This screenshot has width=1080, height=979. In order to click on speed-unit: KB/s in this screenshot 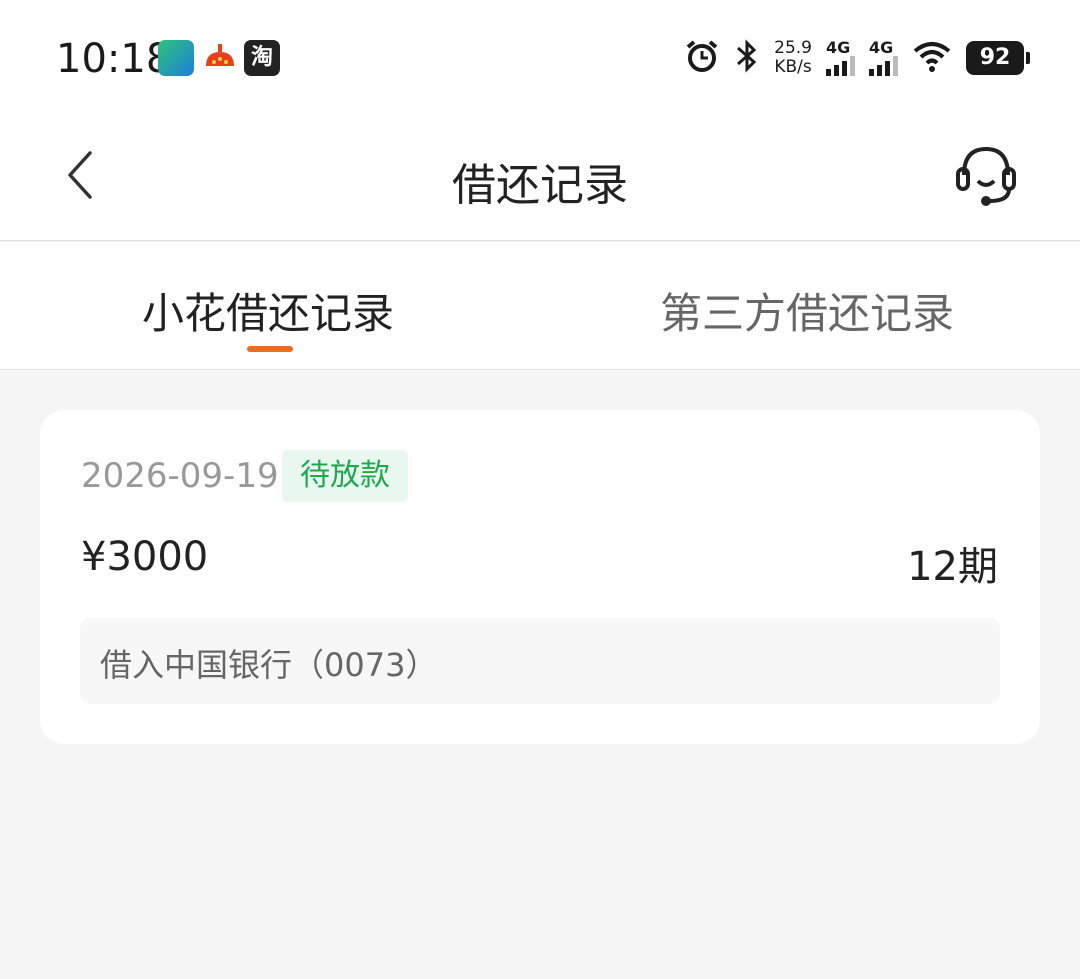, I will do `click(793, 67)`.